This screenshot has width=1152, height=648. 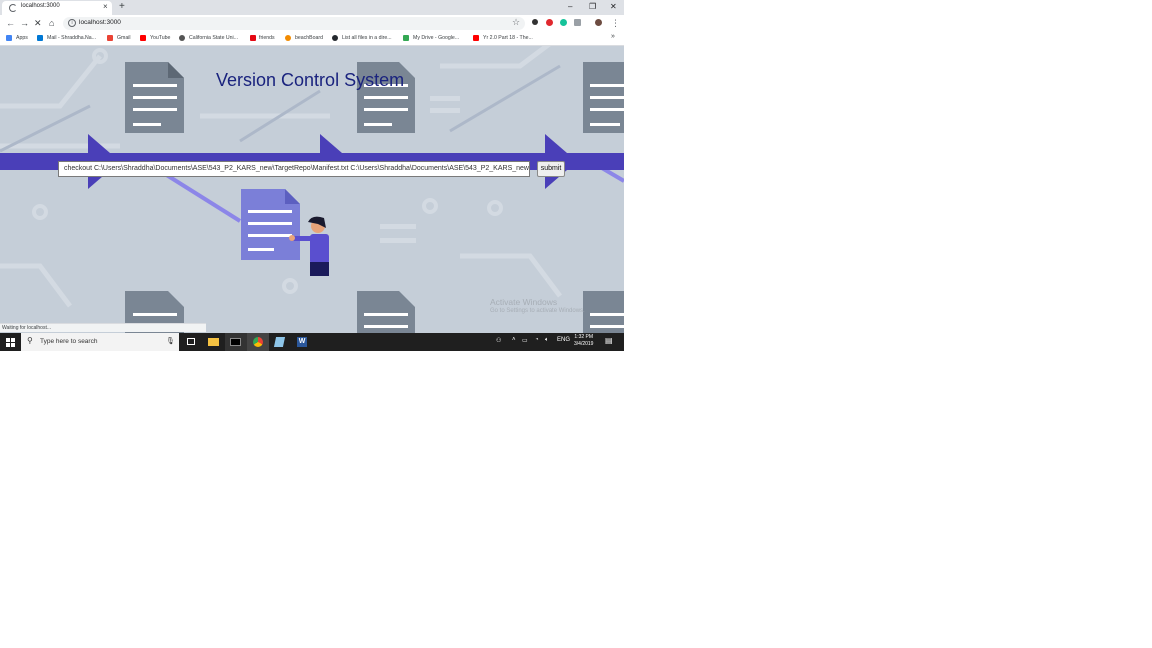 I want to click on stop-loading-icon: ✕, so click(x=38, y=23).